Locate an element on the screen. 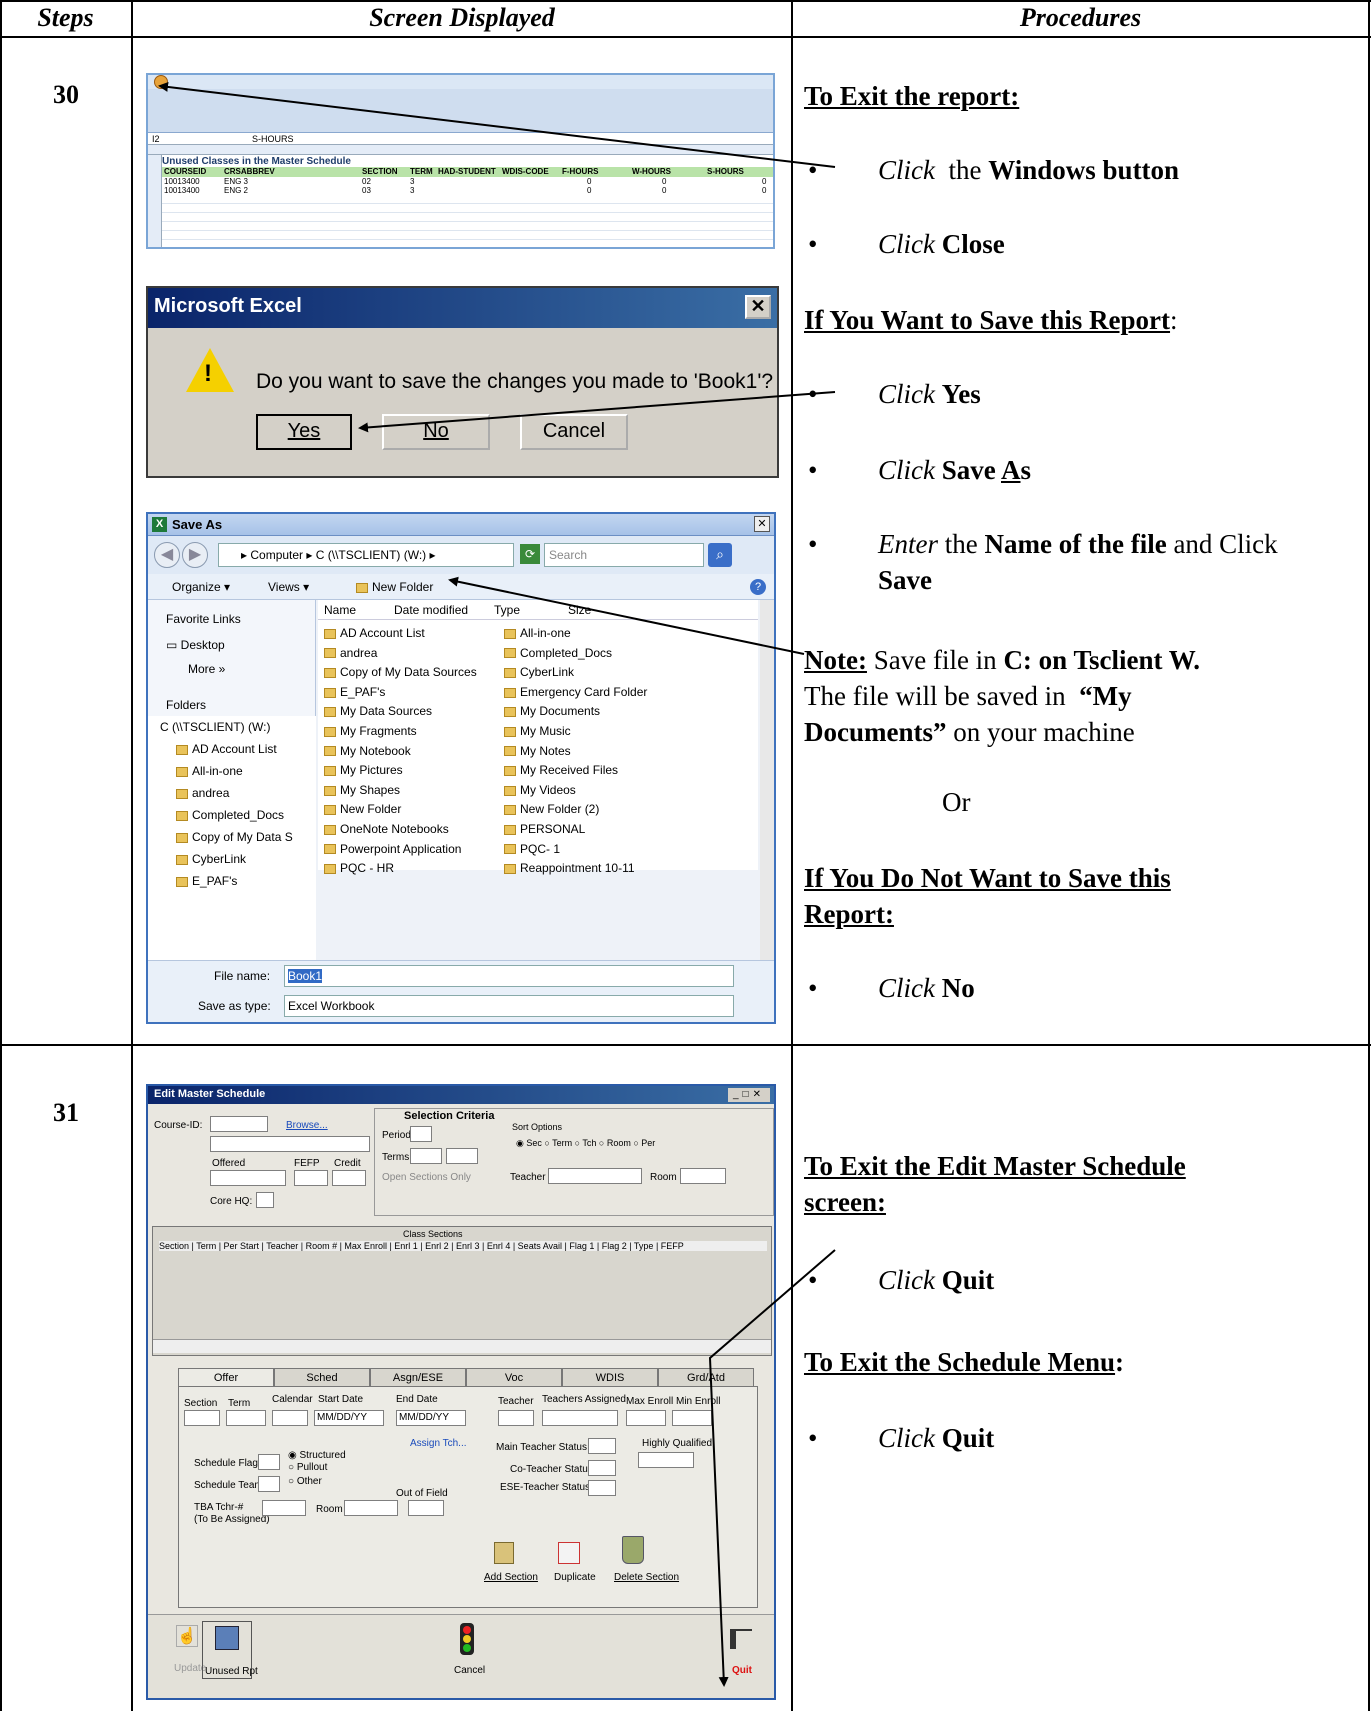 The image size is (1371, 1711). arrow-to-yes-button is located at coordinates (597, 412).